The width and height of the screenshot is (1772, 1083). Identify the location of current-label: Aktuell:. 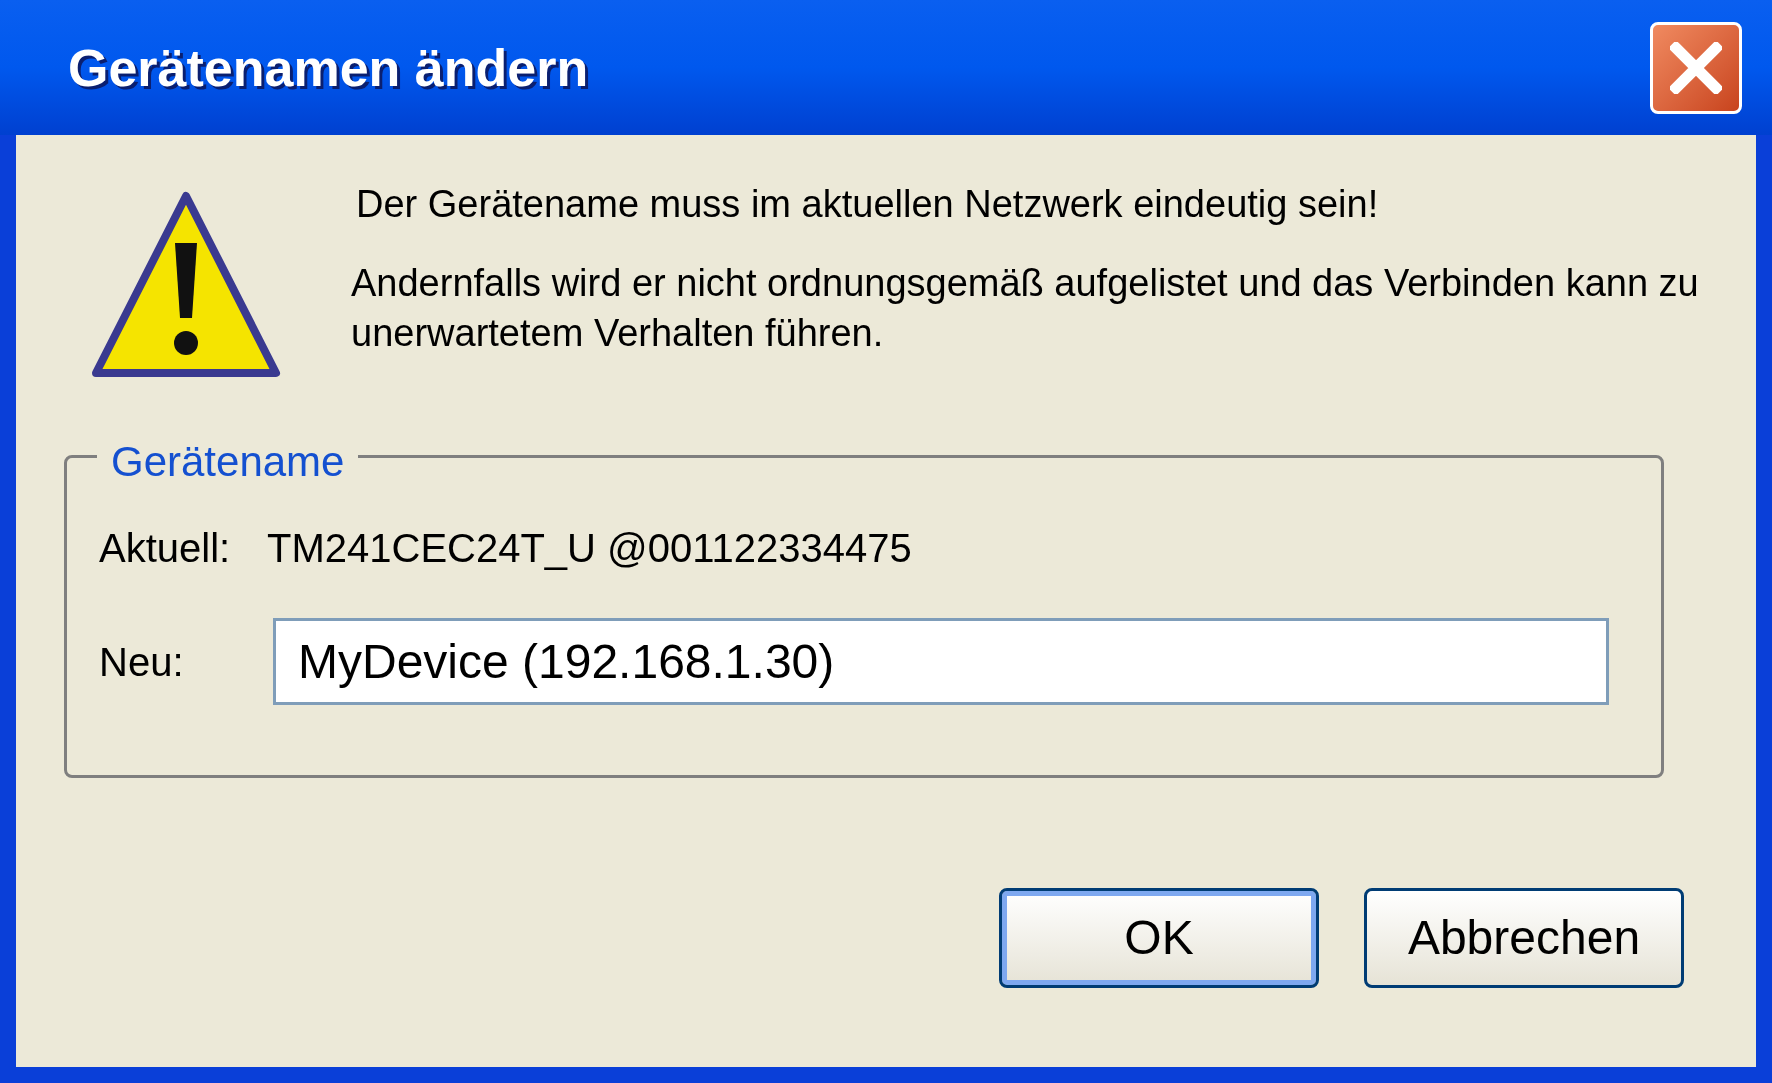
(165, 548).